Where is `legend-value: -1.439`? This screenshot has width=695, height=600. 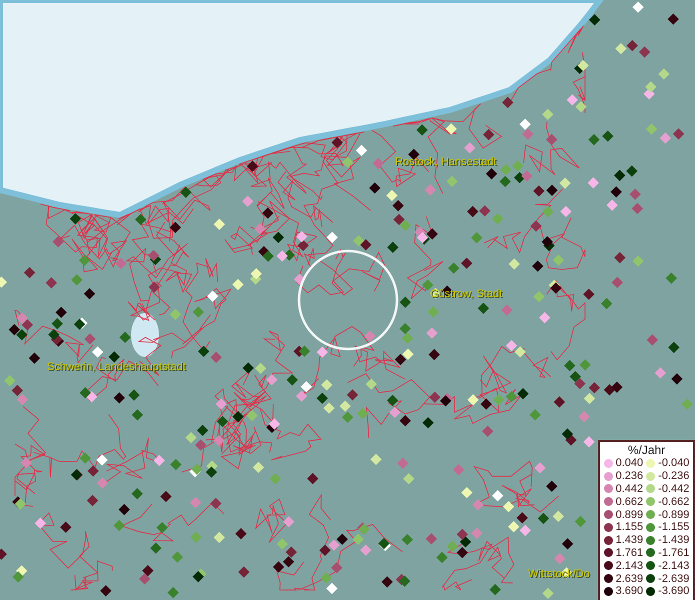 legend-value: -1.439 is located at coordinates (674, 540).